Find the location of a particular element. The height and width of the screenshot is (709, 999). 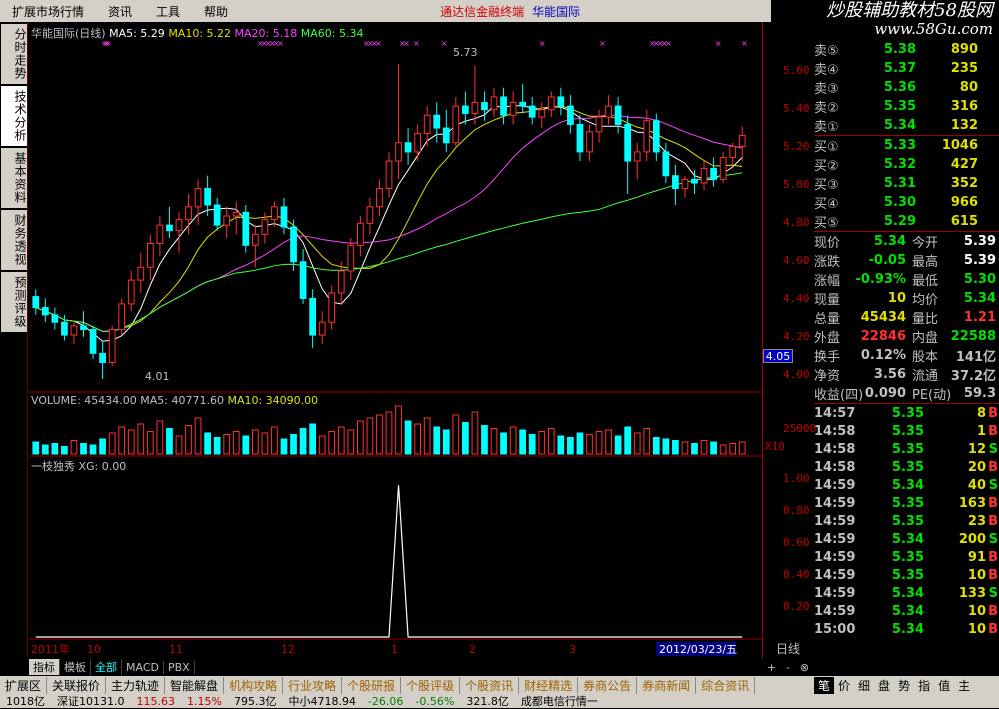

volume-ma10: MA10: 34090.00 is located at coordinates (273, 400).